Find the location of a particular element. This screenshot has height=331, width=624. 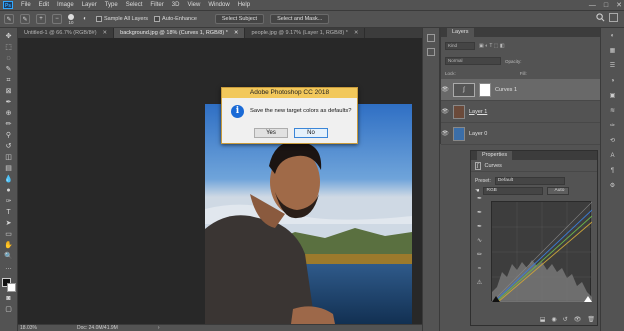

history-brush-tool-icon: ↺ is located at coordinates (9, 146).